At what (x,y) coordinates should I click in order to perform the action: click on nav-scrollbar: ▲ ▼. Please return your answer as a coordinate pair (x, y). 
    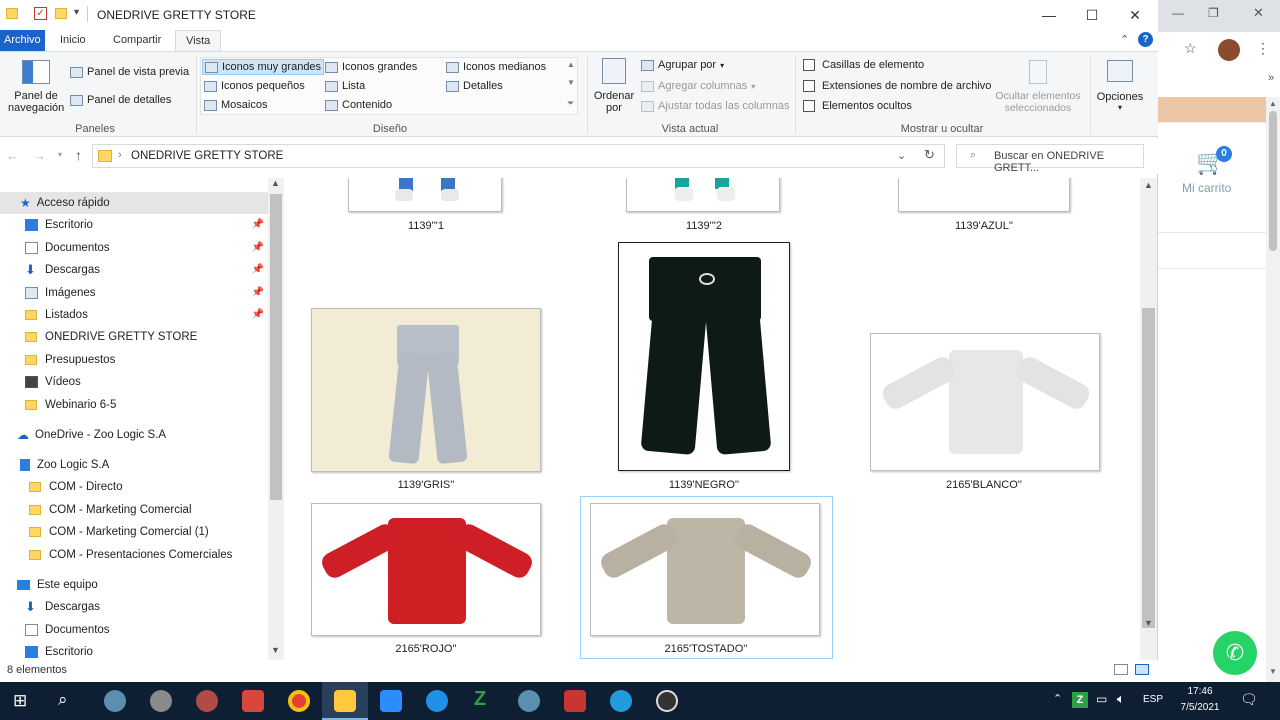
    Looking at the image, I should click on (276, 419).